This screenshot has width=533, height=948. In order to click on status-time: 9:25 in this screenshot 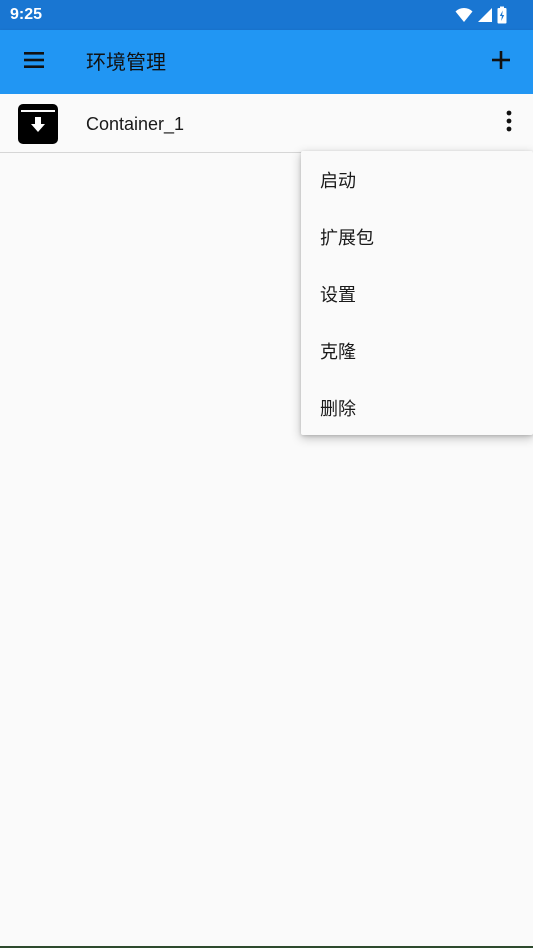, I will do `click(26, 14)`.